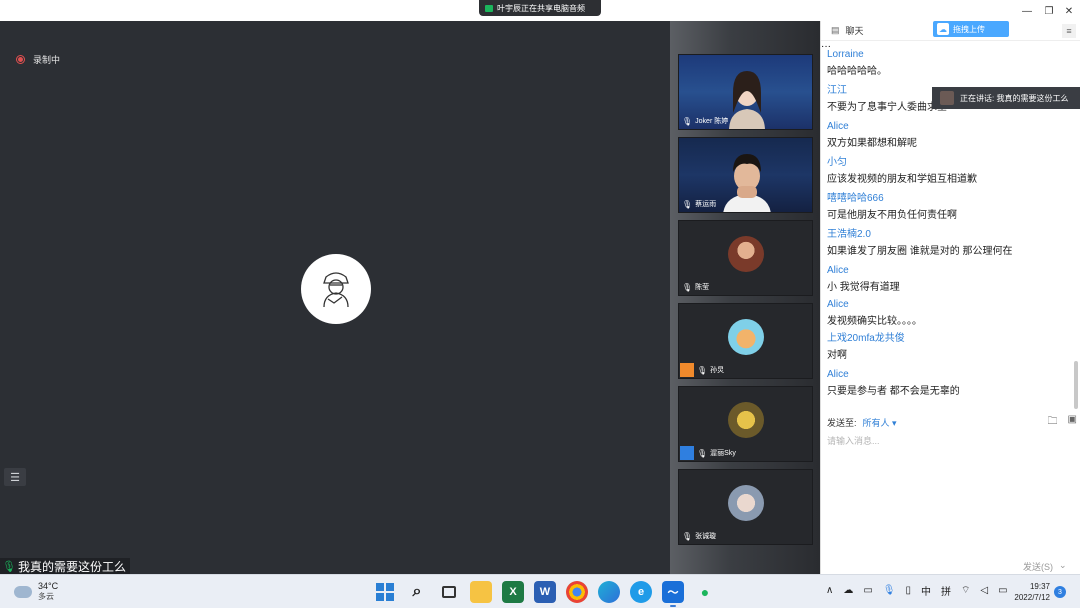 This screenshot has width=1080, height=608. What do you see at coordinates (902, 179) in the screenshot?
I see `message-text: 应该发视频的朋友和学姐互相道歉` at bounding box center [902, 179].